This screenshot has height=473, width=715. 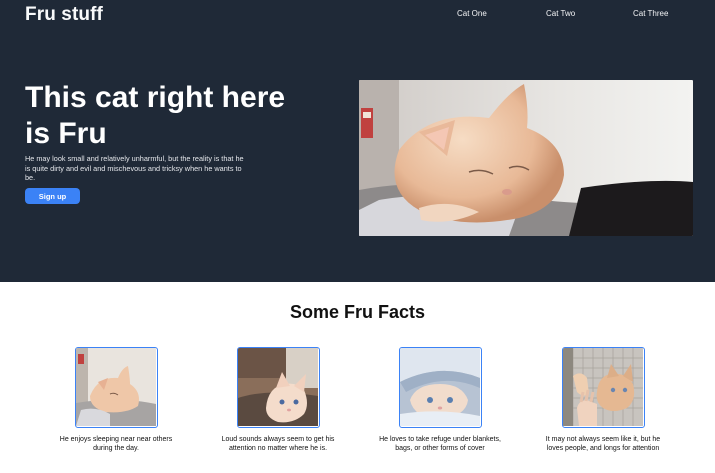 What do you see at coordinates (357, 16) in the screenshot?
I see `main-nav: Cat One Cat Two Cat Three` at bounding box center [357, 16].